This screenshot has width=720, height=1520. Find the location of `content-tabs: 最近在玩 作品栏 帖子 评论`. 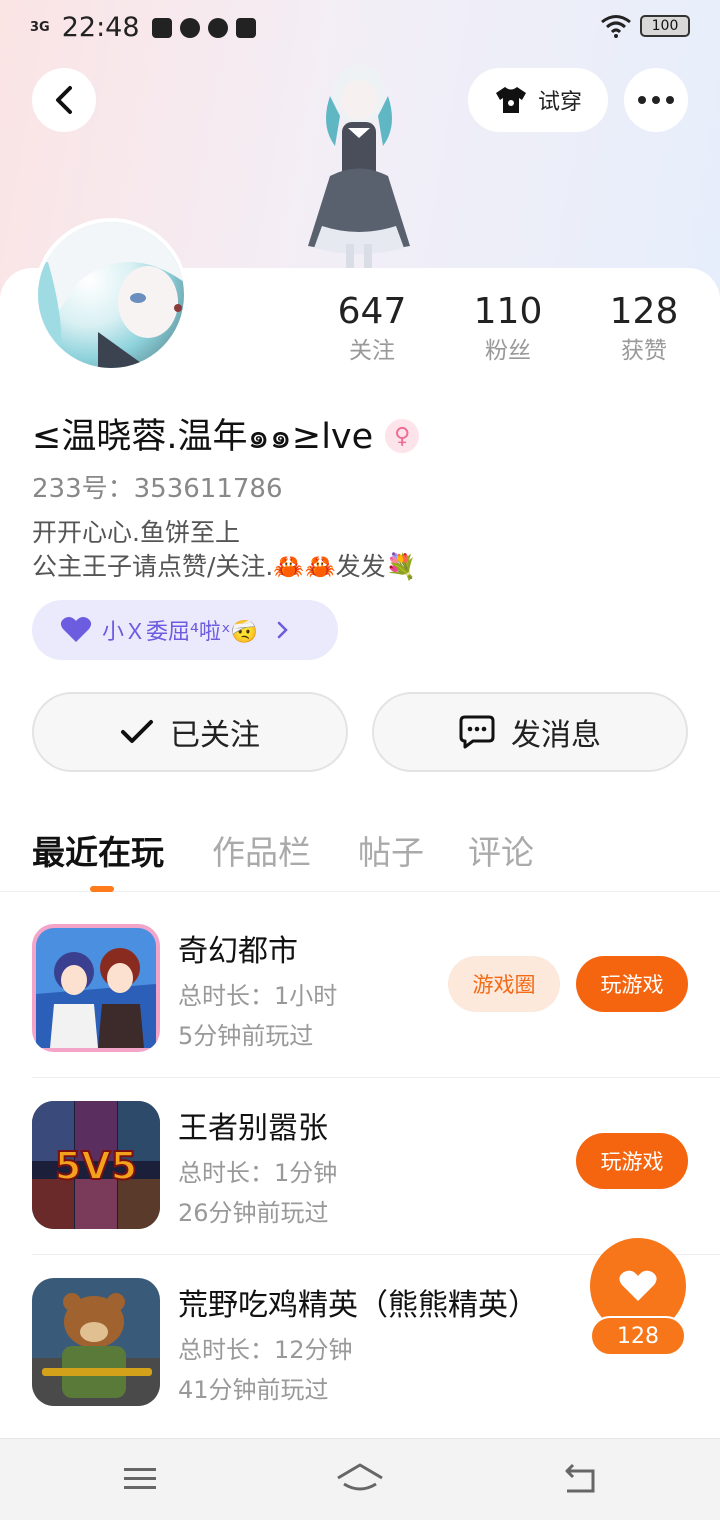

content-tabs: 最近在玩 作品栏 帖子 评论 is located at coordinates (360, 859).